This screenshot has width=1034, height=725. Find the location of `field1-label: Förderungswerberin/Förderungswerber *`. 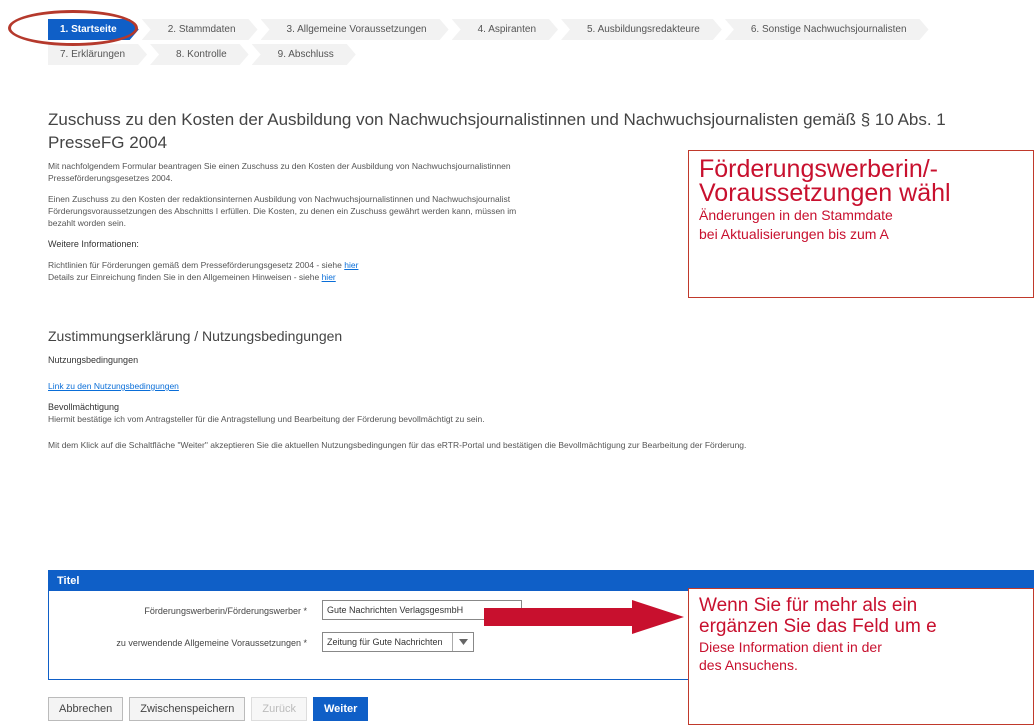

field1-label: Förderungswerberin/Förderungswerber * is located at coordinates (225, 611).